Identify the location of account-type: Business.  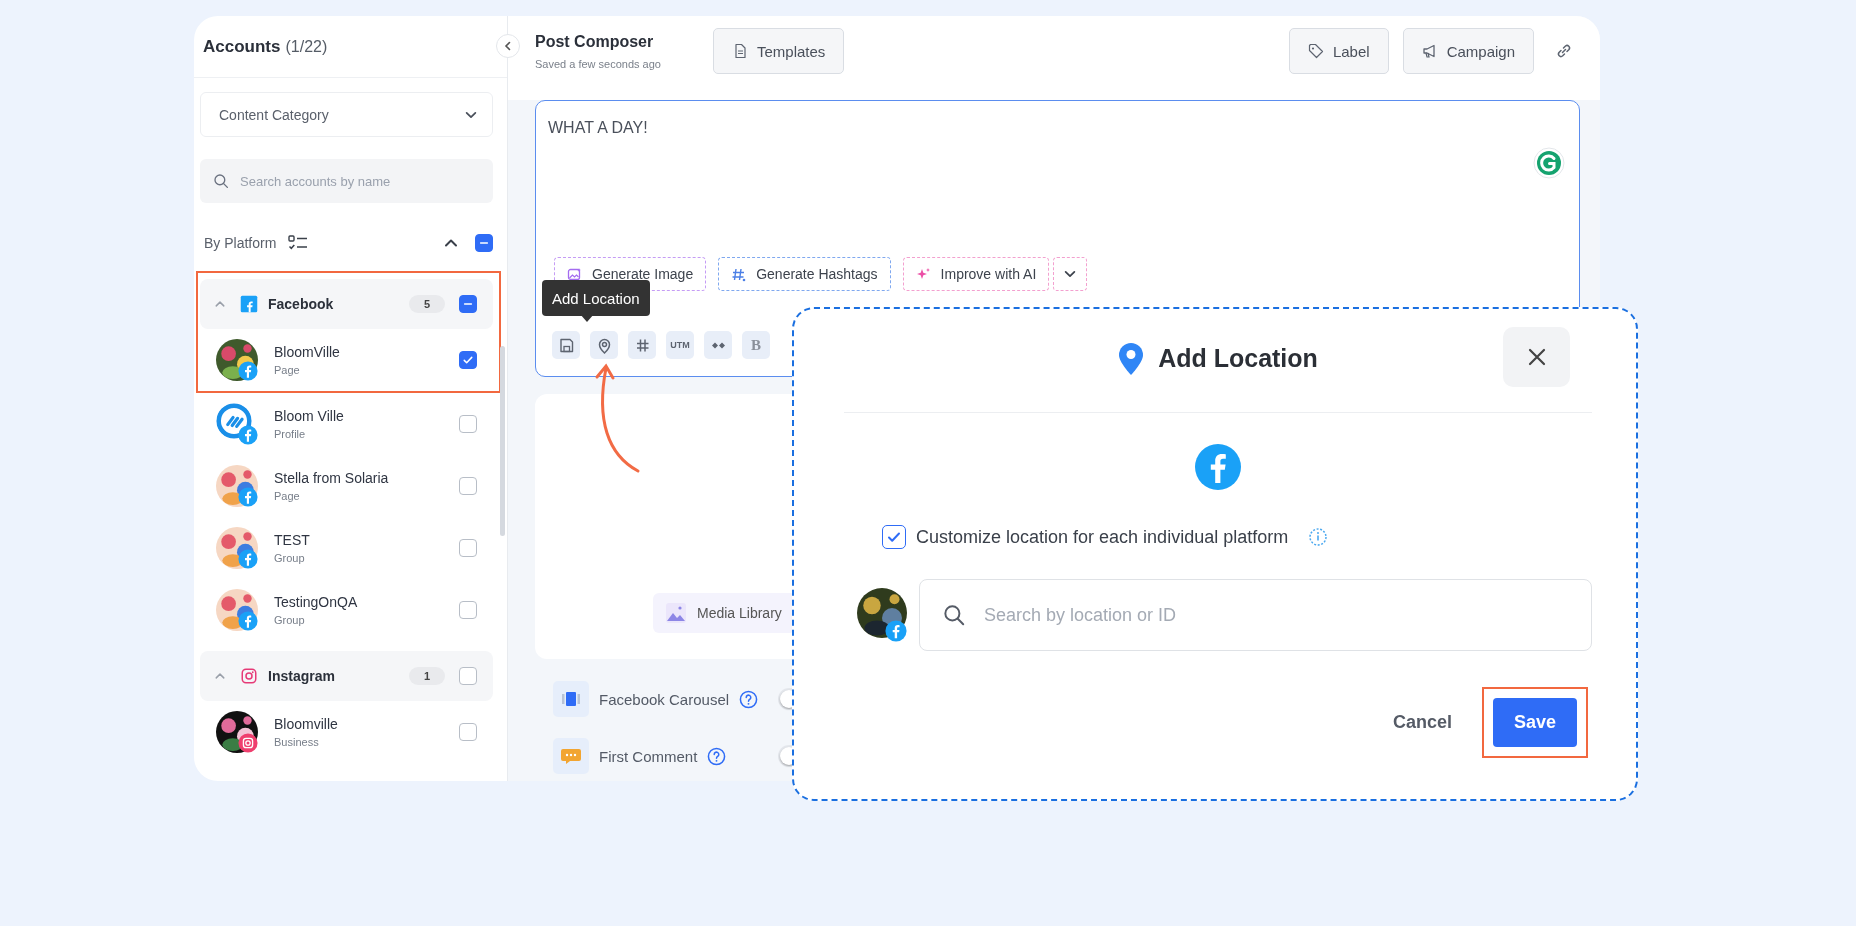
(297, 742).